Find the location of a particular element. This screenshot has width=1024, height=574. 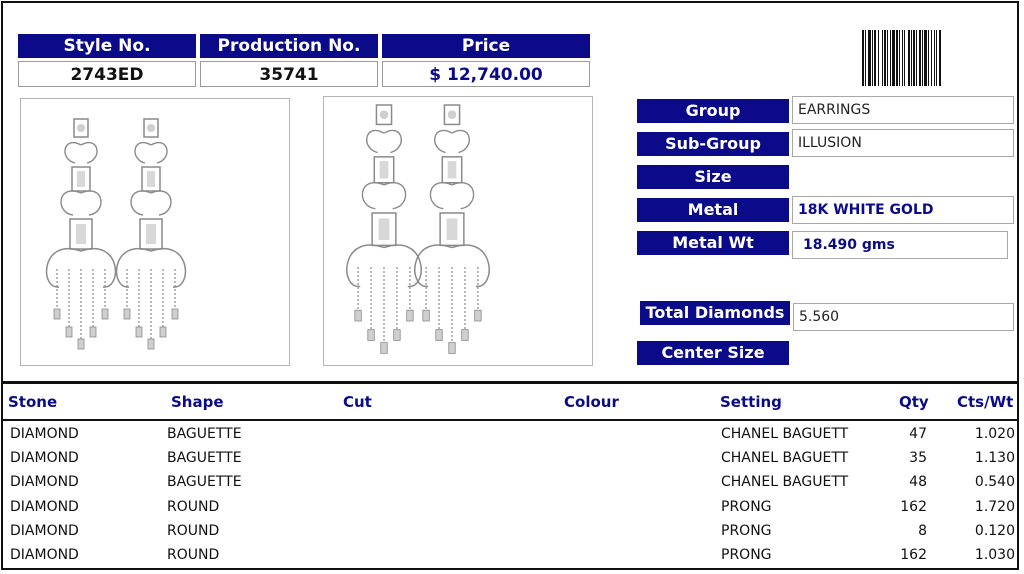

price-label: Price is located at coordinates (486, 46).